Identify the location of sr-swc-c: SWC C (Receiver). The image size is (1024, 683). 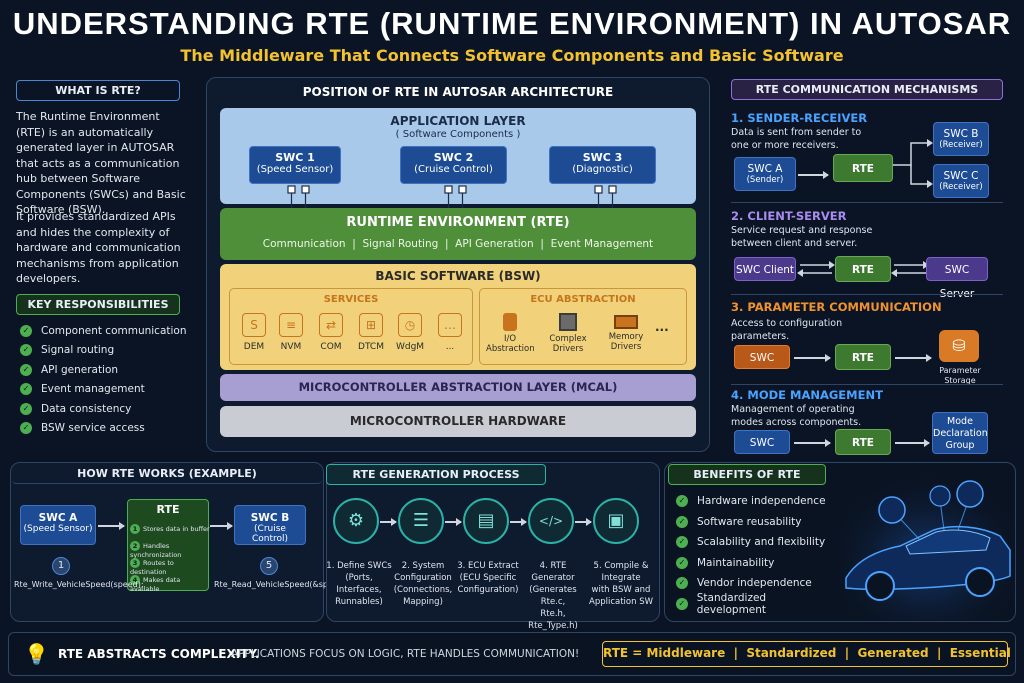
(961, 181).